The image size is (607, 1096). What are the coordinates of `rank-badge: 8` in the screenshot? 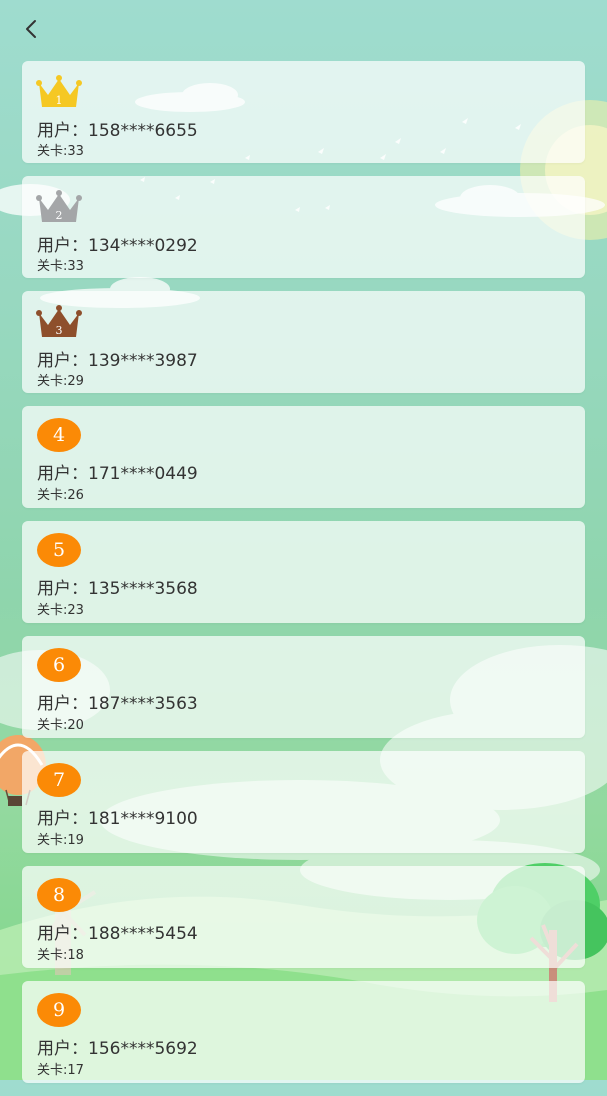 It's located at (59, 895).